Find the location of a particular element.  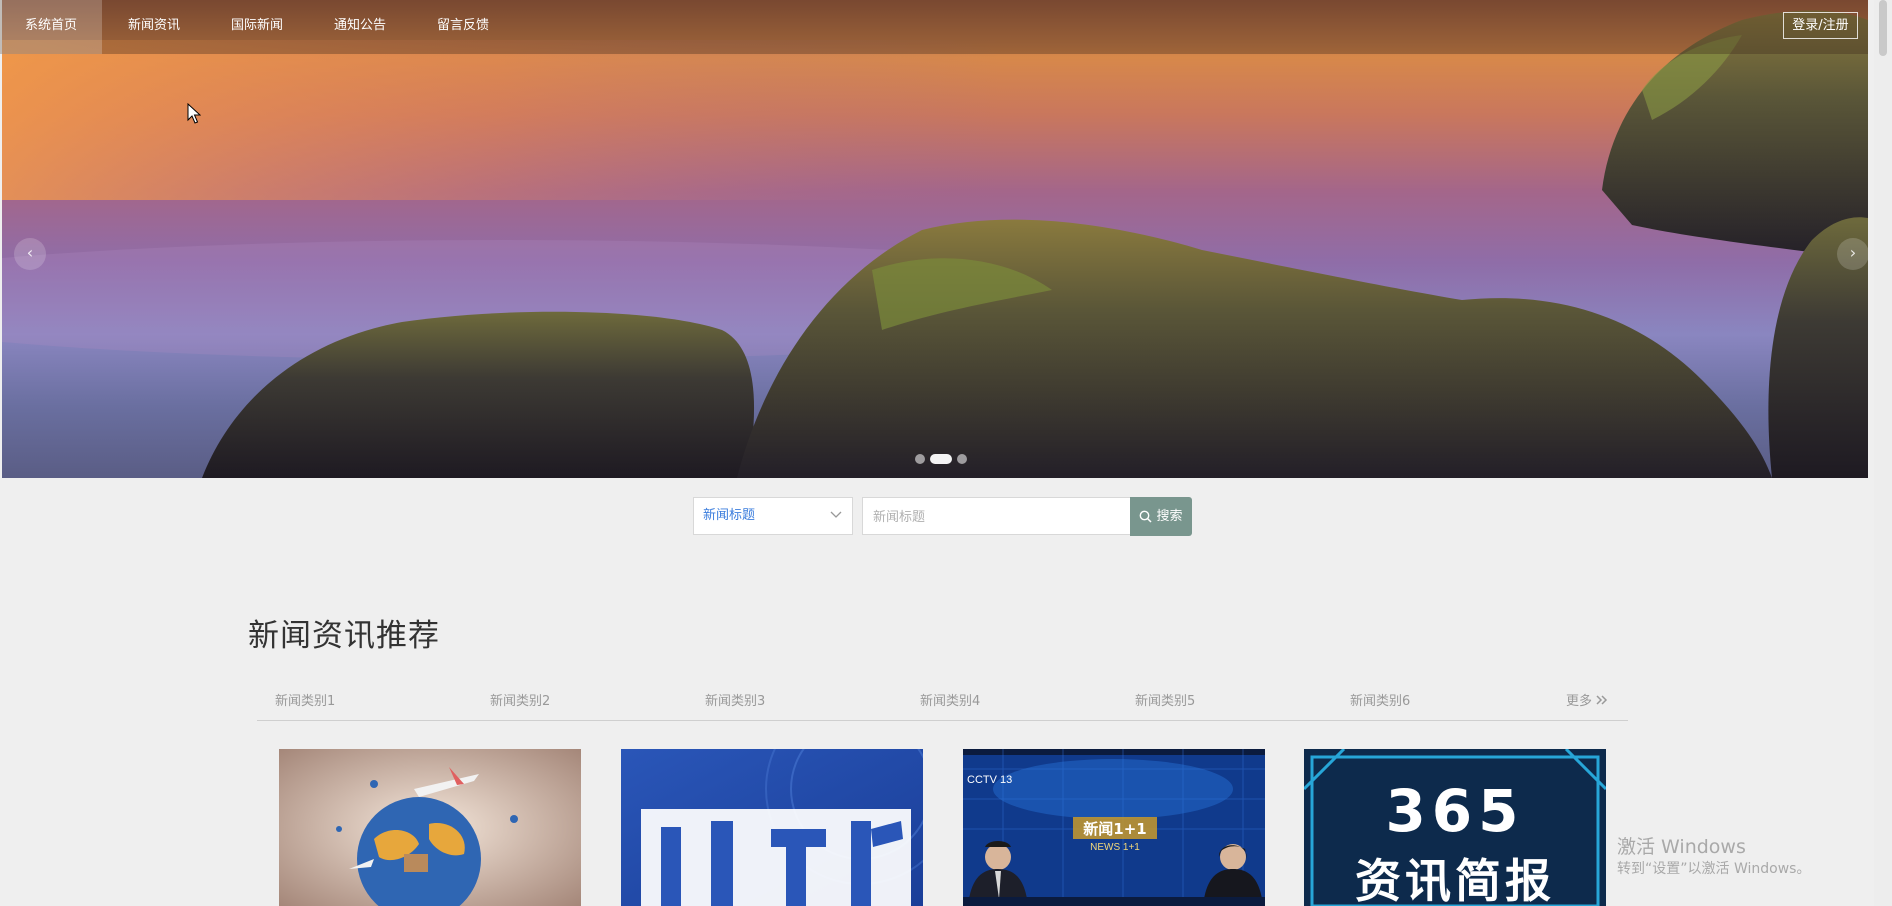

search-icon is located at coordinates (1146, 516).